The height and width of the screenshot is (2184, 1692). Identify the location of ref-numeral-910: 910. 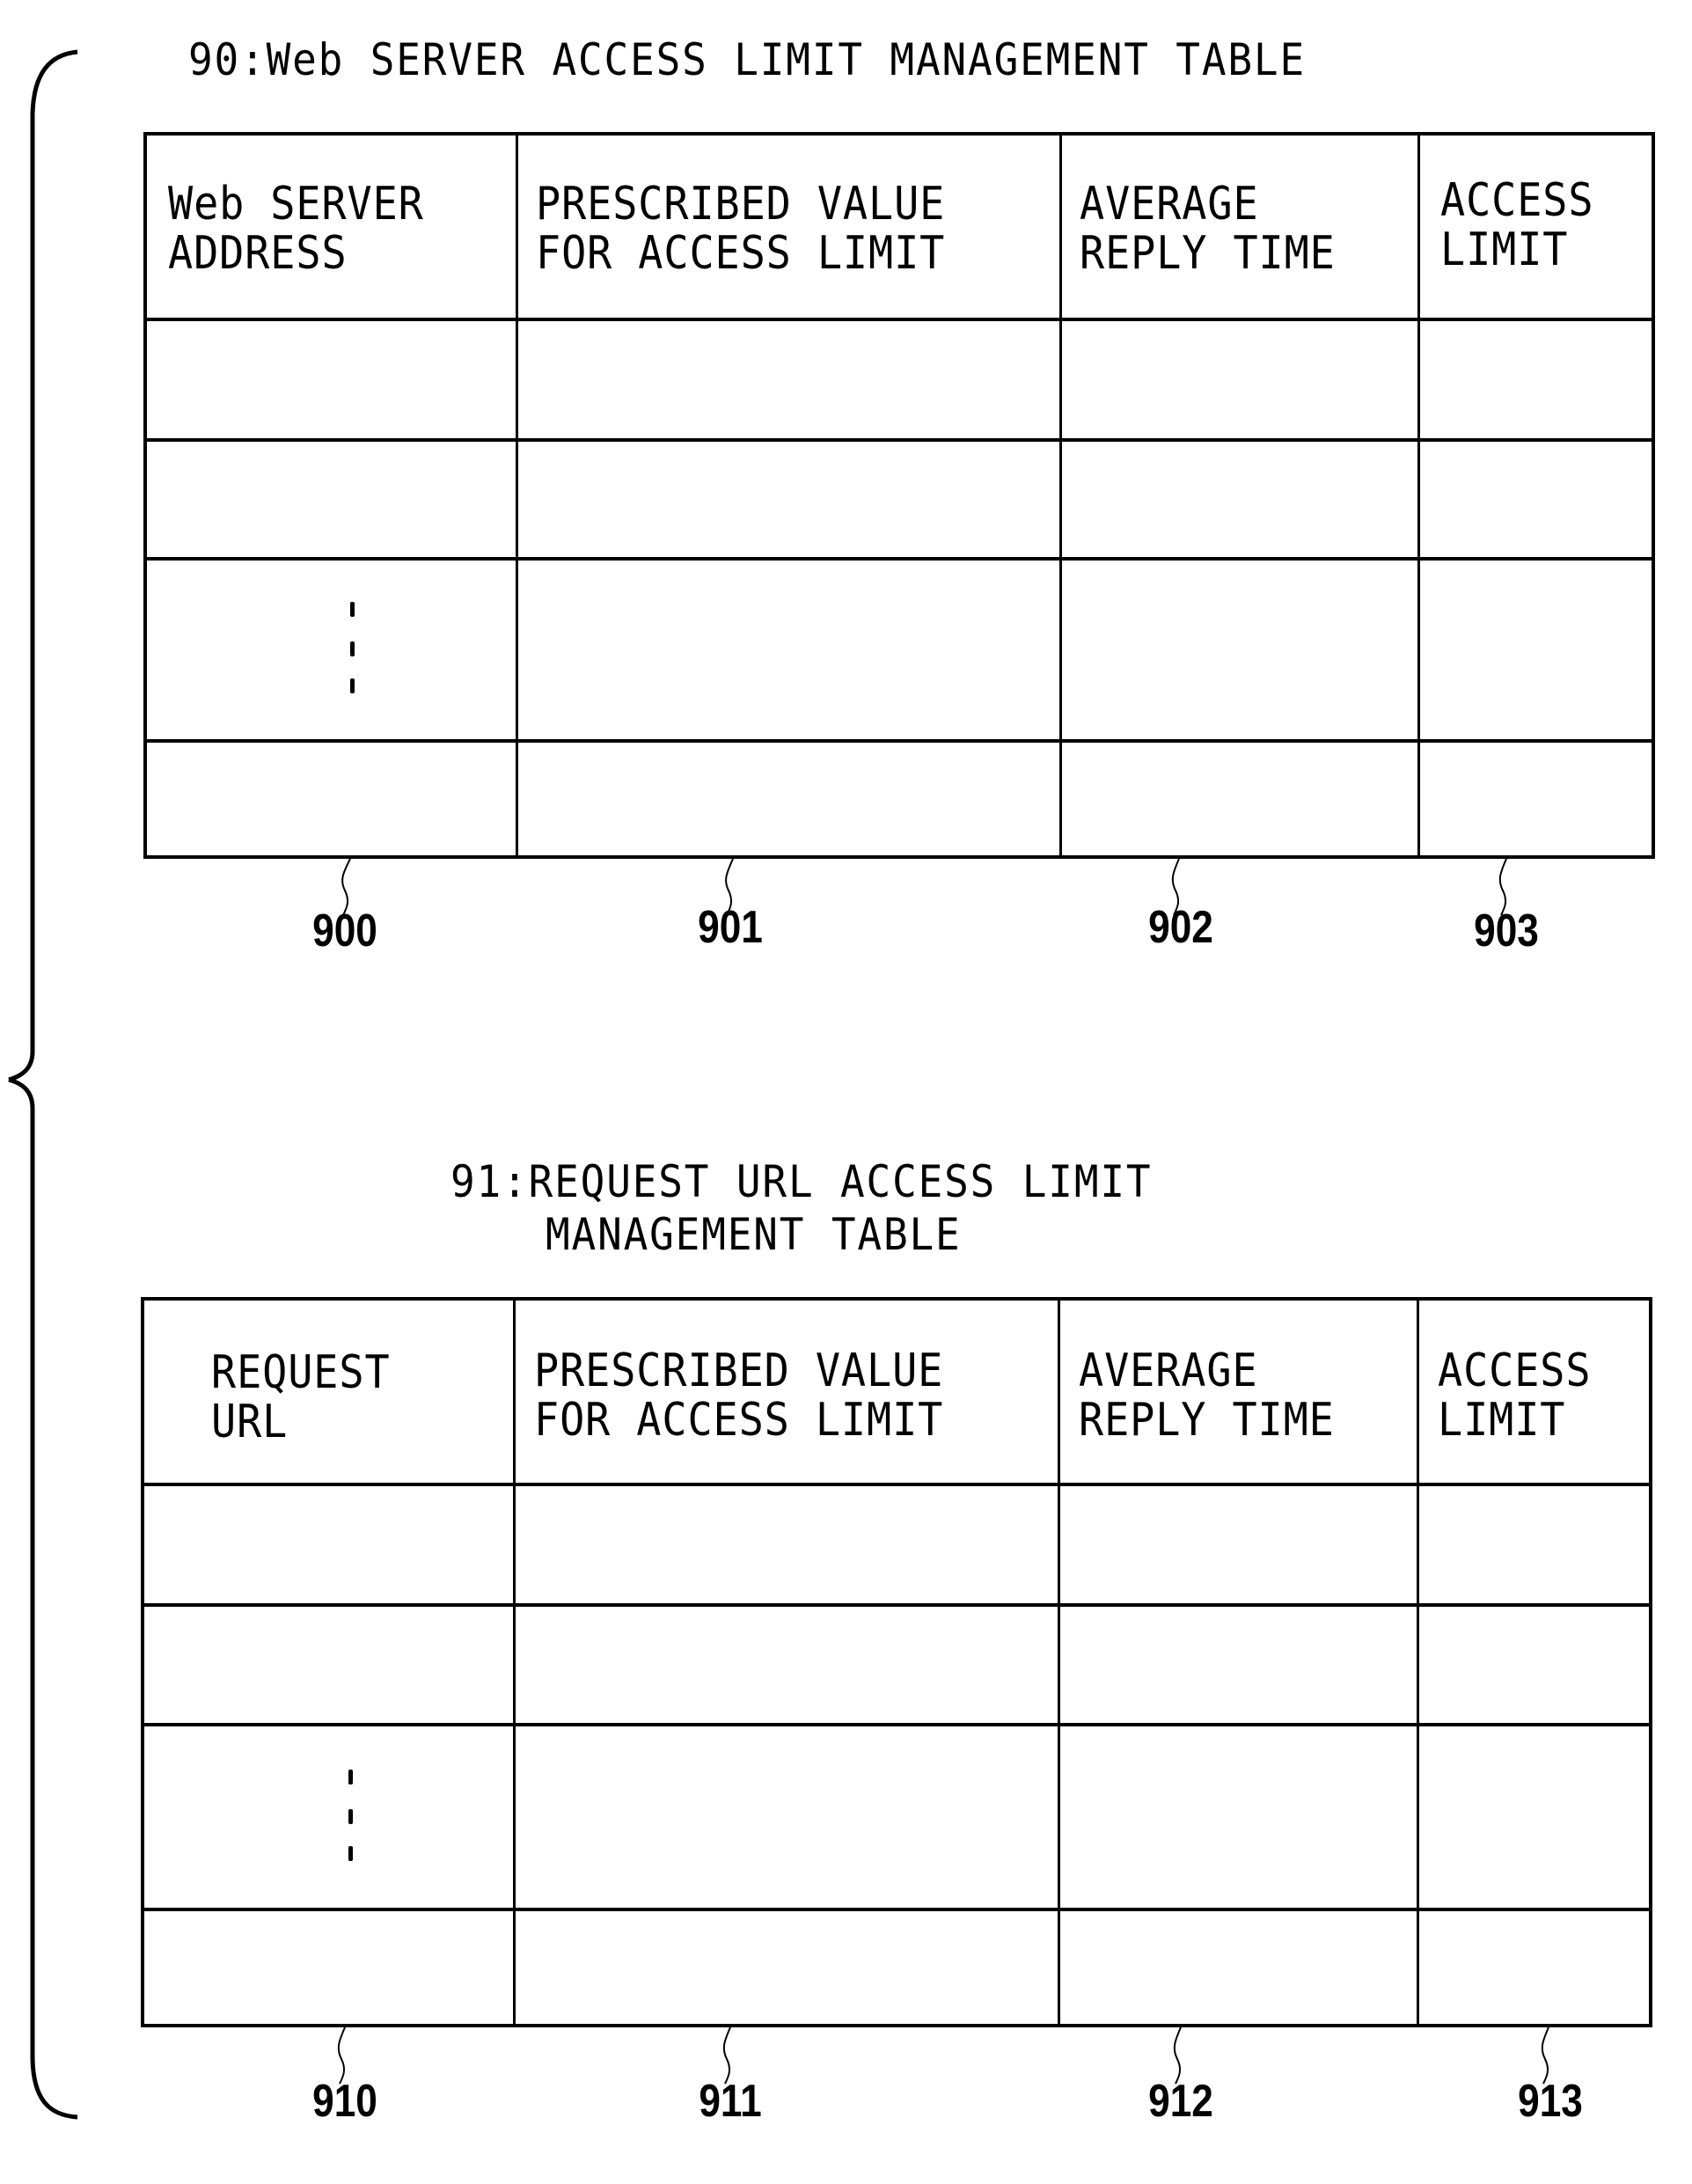
(345, 2101).